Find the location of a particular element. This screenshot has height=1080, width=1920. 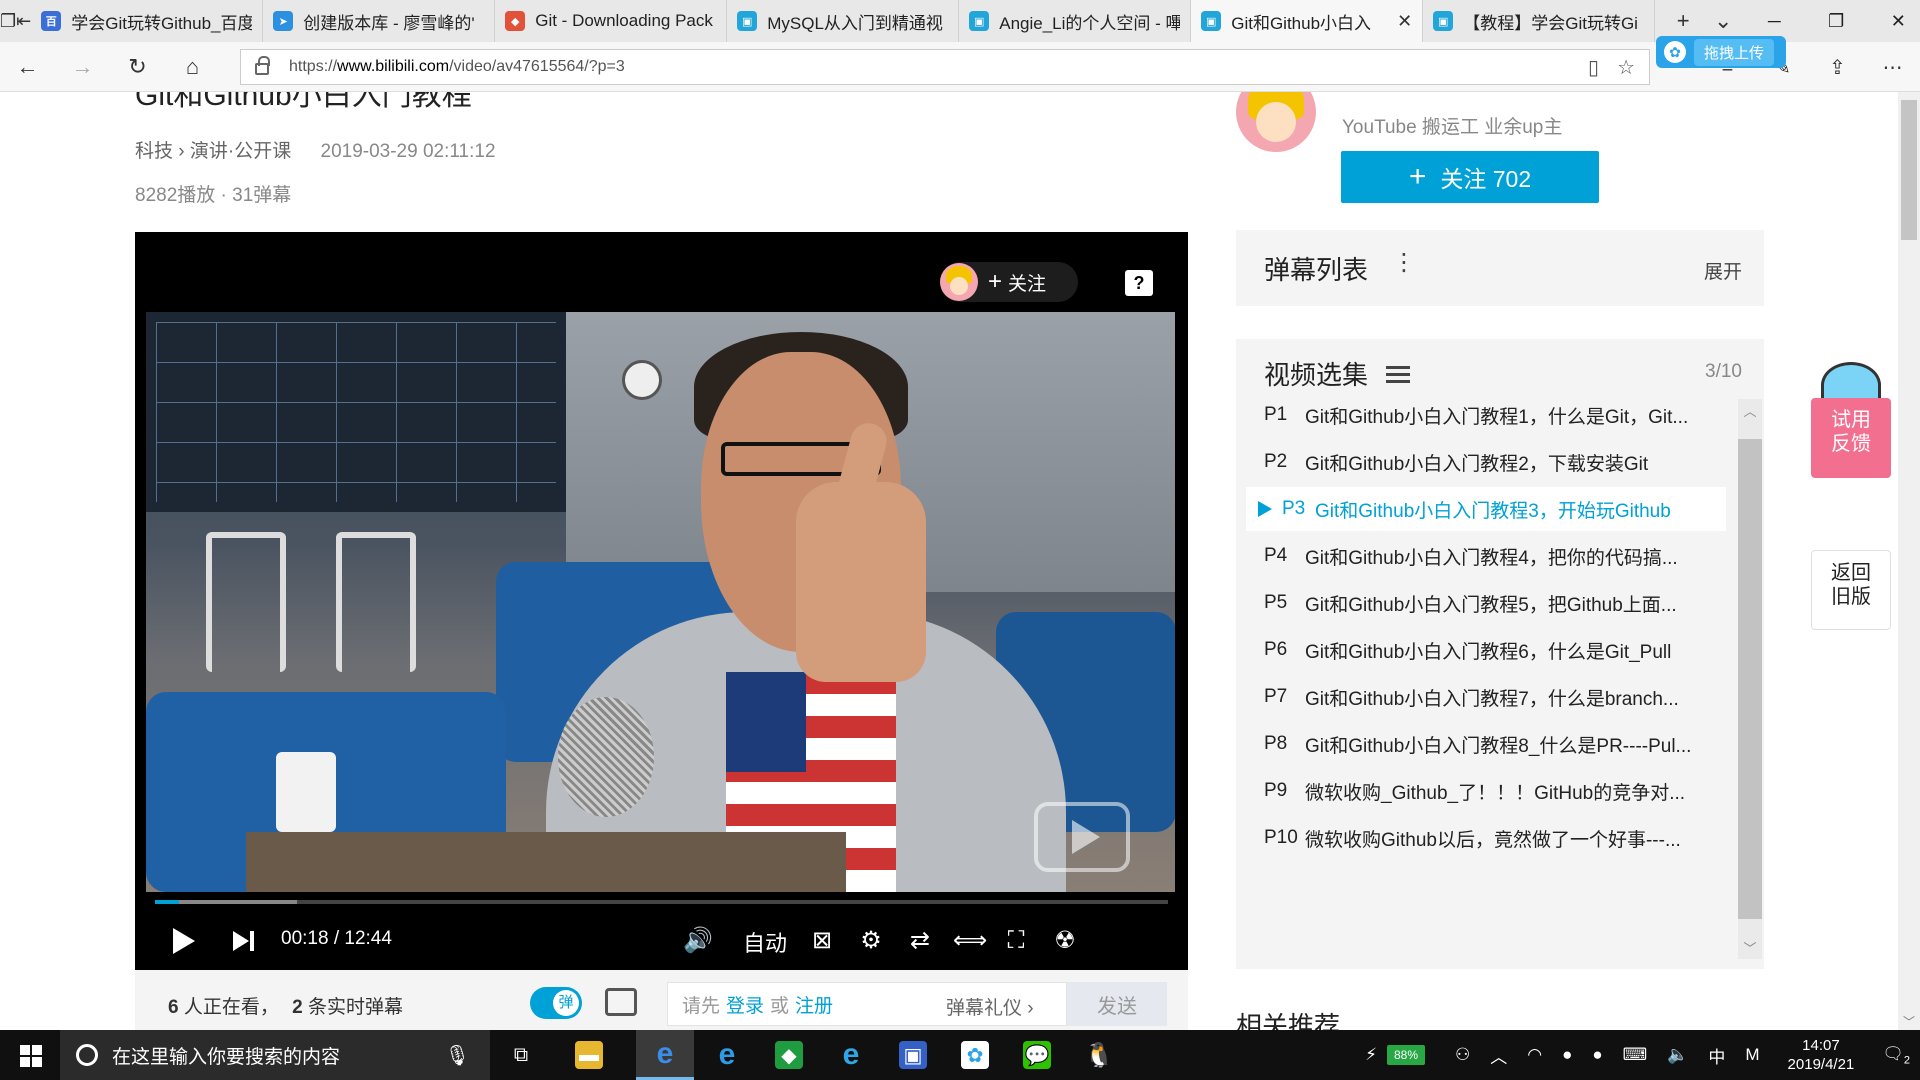

episode-item: P6 Git和Github小白入门教程6，什么是Git_Pull is located at coordinates (1487, 650).